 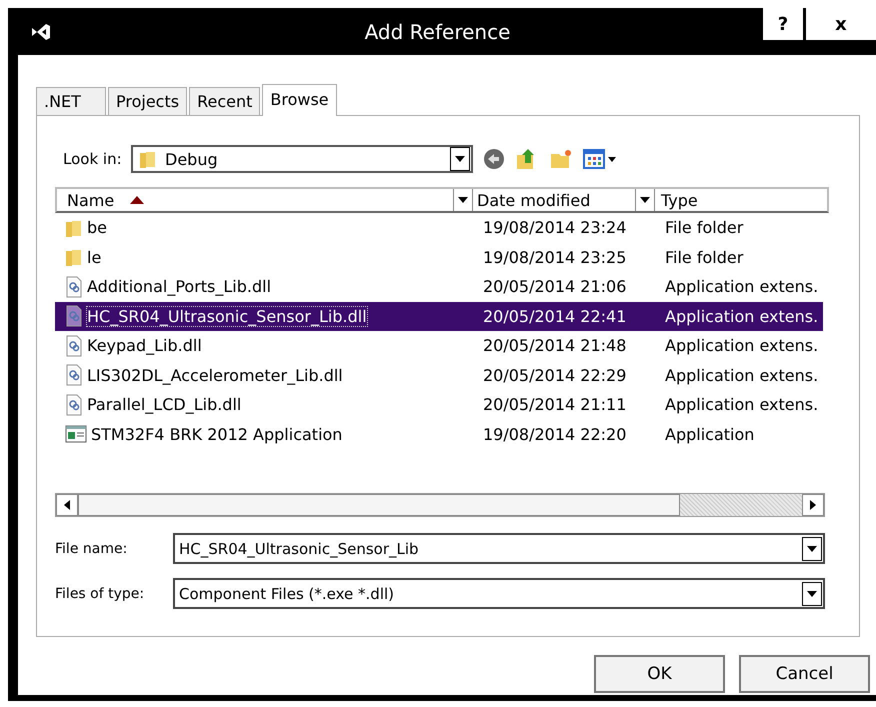 I want to click on file-row: Parallel_LCD_Lib.dll 20/05/2014 21:11 Application extens., so click(x=439, y=405).